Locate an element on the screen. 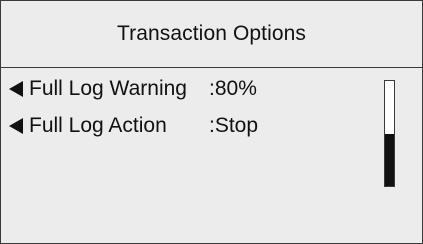 Image resolution: width=423 pixels, height=244 pixels. option-value: 80% is located at coordinates (235, 88).